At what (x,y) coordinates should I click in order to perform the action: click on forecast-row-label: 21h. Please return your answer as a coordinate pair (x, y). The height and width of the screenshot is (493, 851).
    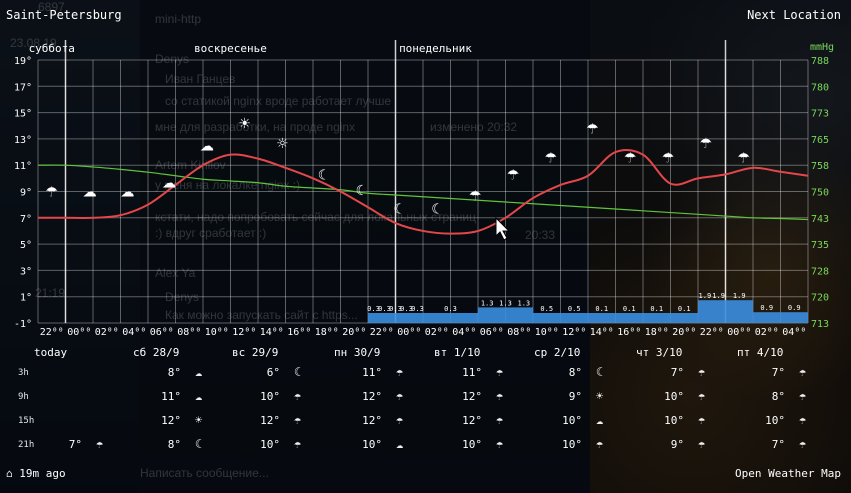
    Looking at the image, I should click on (26, 445).